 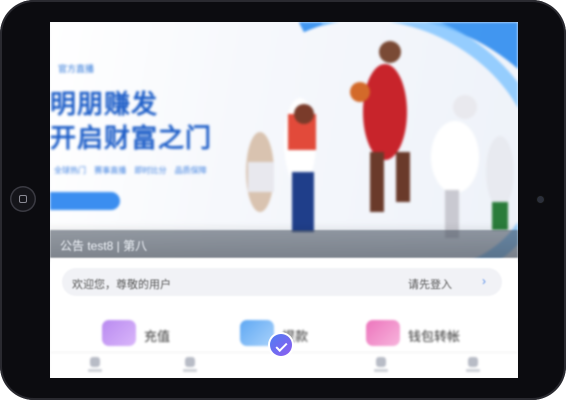 I want to click on deposit-icon, so click(x=119, y=333).